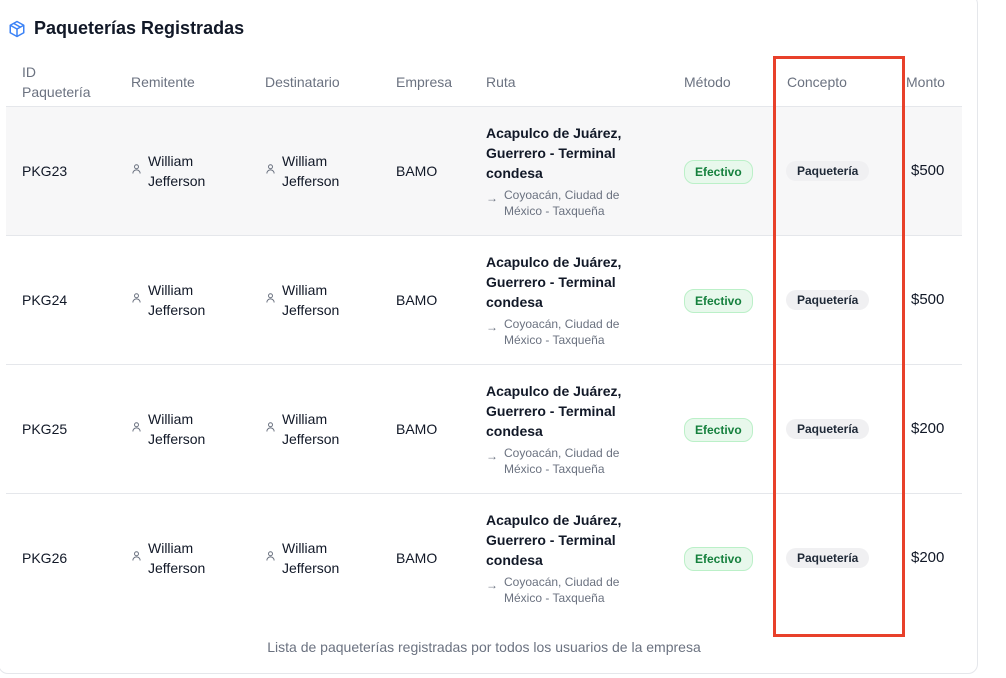  What do you see at coordinates (45, 429) in the screenshot?
I see `package-id: PKG25` at bounding box center [45, 429].